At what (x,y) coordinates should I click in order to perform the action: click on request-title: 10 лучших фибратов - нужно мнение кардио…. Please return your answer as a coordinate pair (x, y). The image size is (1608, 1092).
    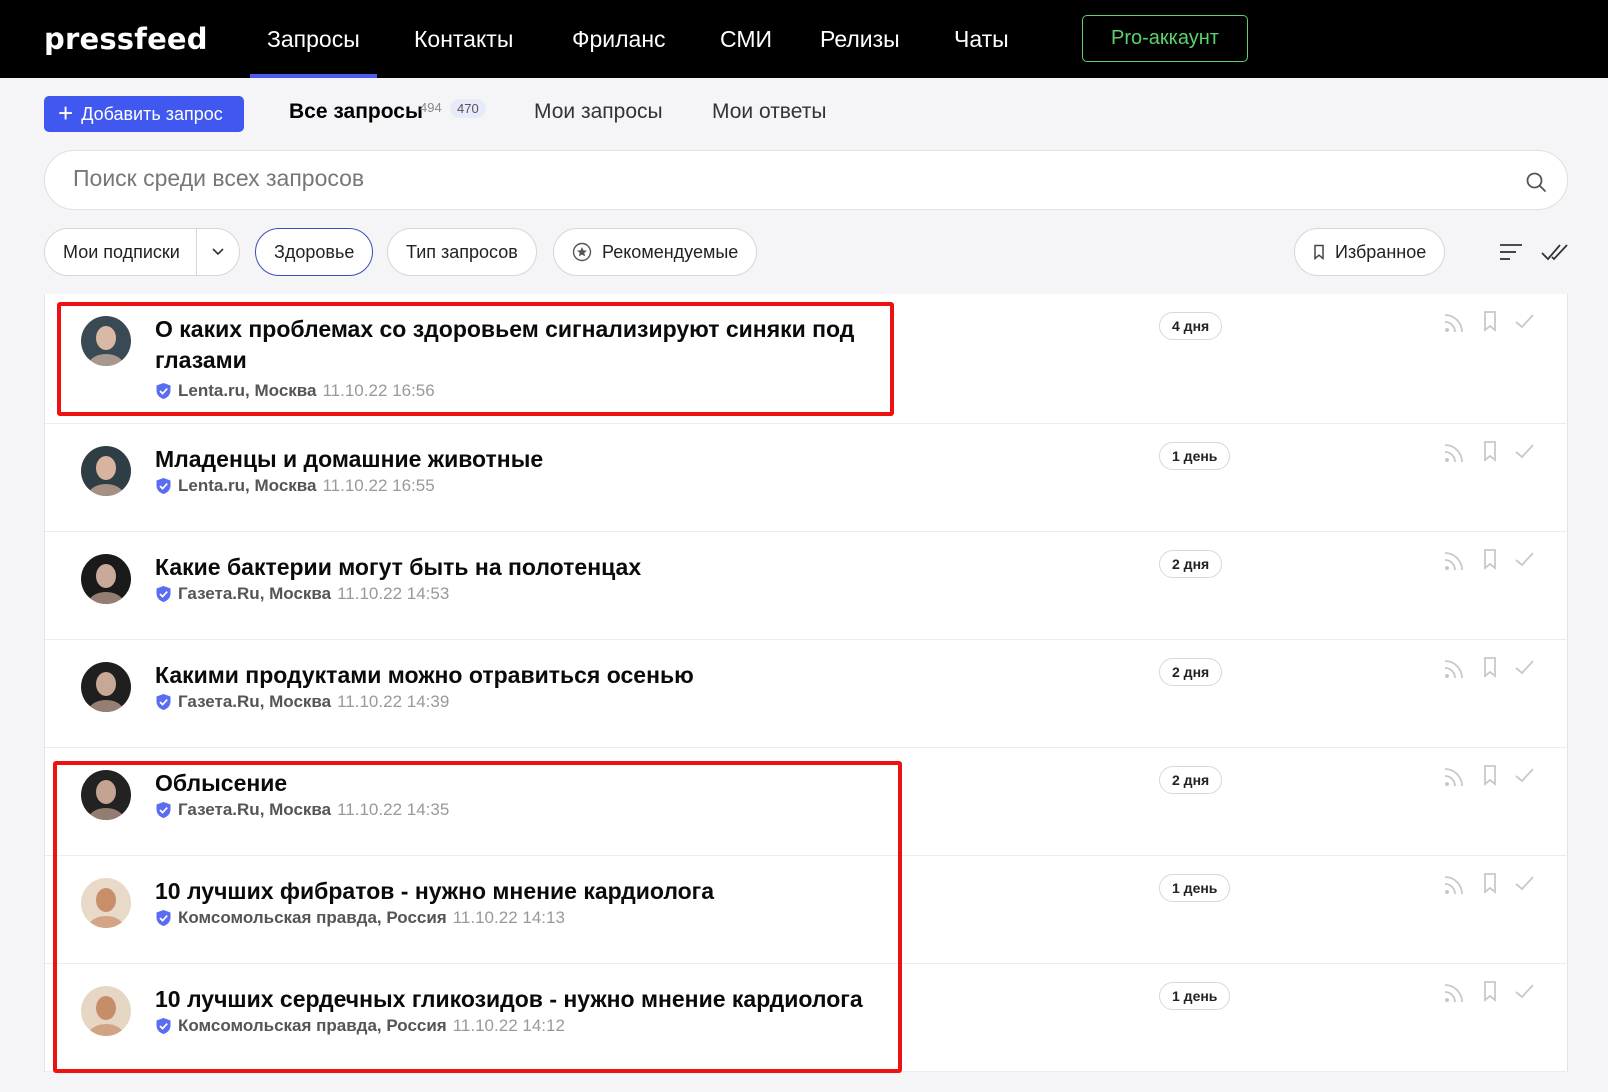
    Looking at the image, I should click on (515, 891).